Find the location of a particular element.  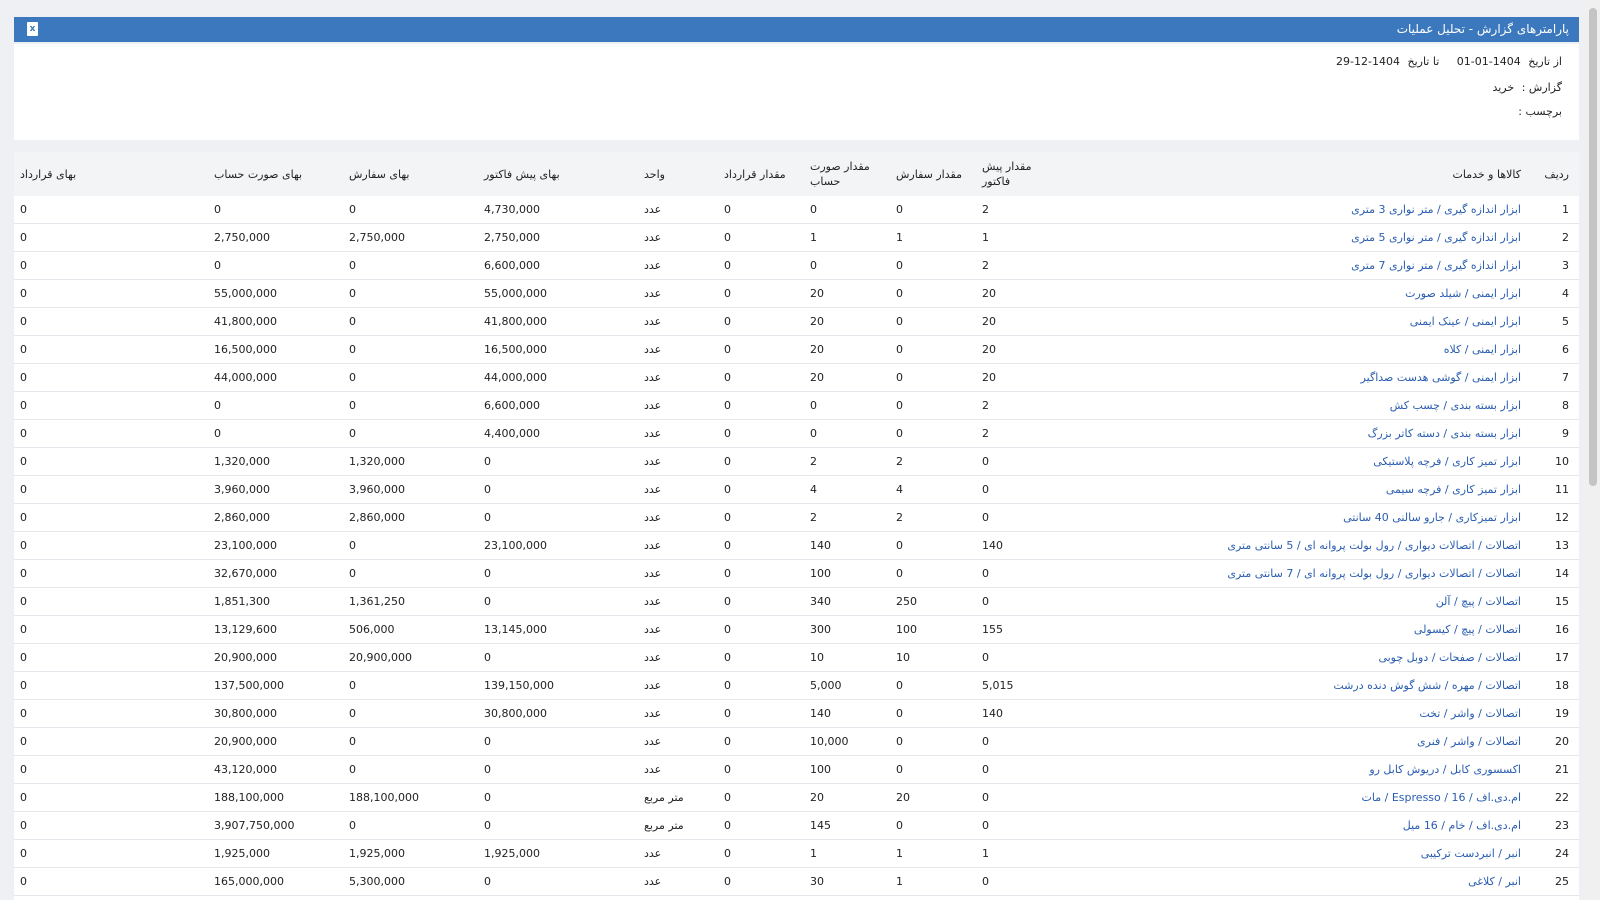

cell-item-link: اتصالات / صفحات / دوبل چوبی is located at coordinates (1297, 657).